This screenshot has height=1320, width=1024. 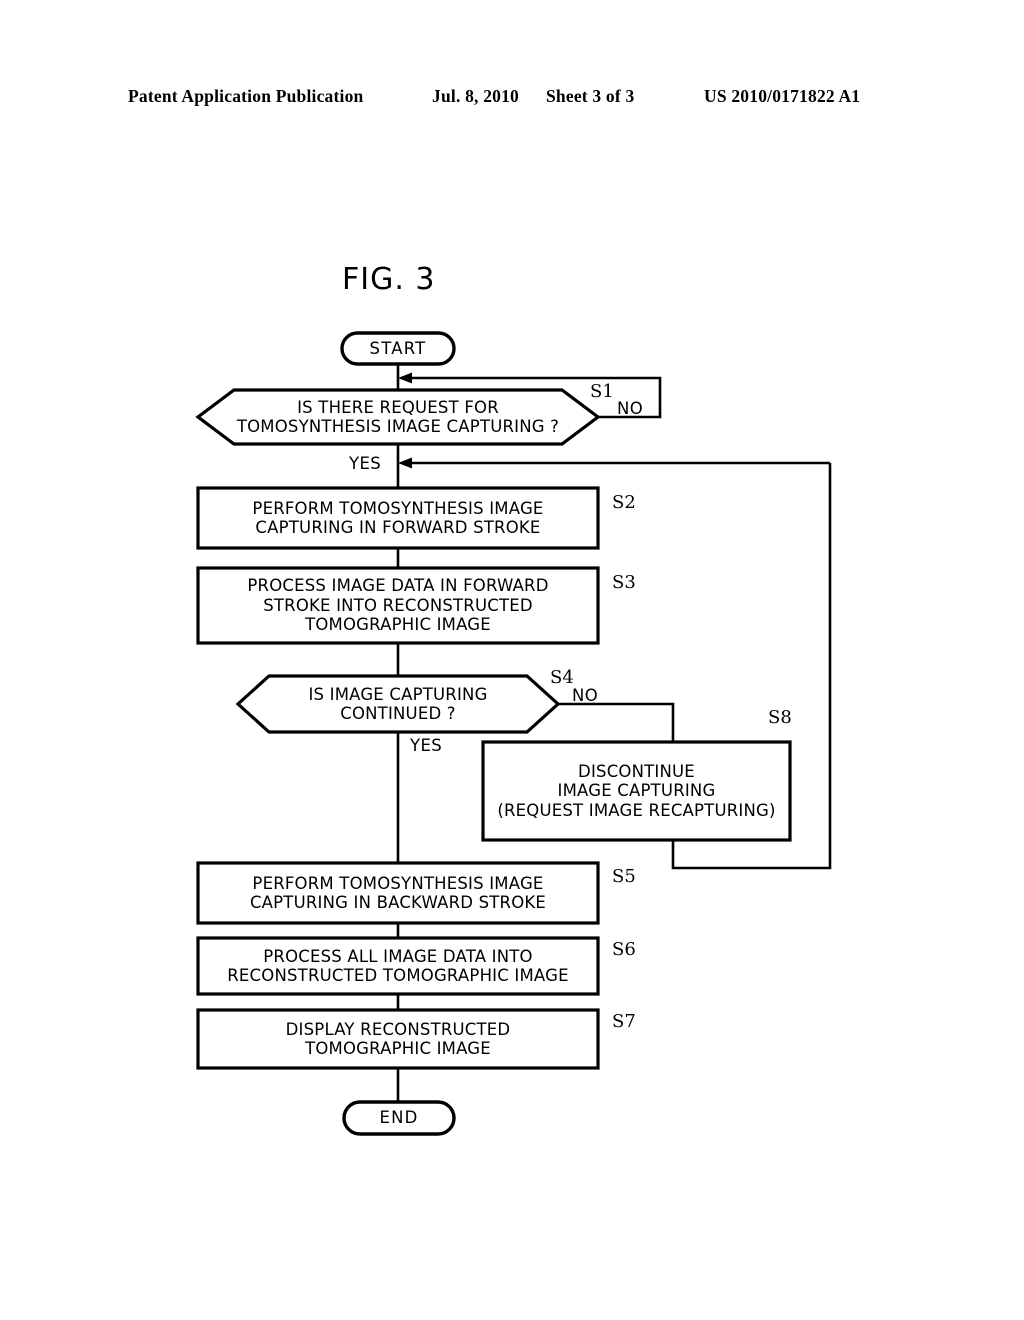 I want to click on end-terminator-label: END, so click(x=399, y=1118).